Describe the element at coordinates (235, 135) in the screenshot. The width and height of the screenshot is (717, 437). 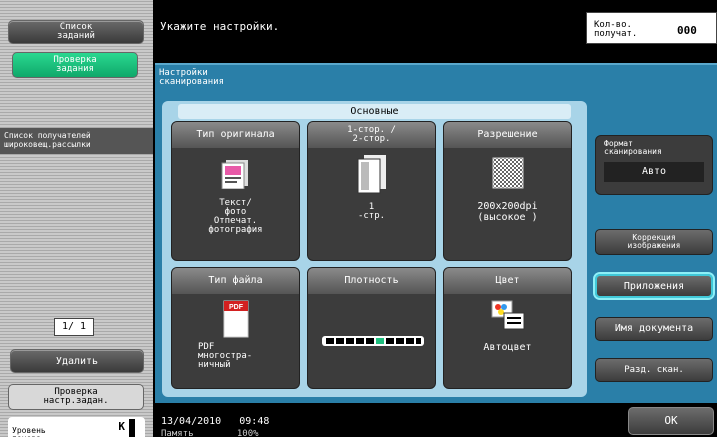
I see `original-type-title: Тип оригинала` at that location.